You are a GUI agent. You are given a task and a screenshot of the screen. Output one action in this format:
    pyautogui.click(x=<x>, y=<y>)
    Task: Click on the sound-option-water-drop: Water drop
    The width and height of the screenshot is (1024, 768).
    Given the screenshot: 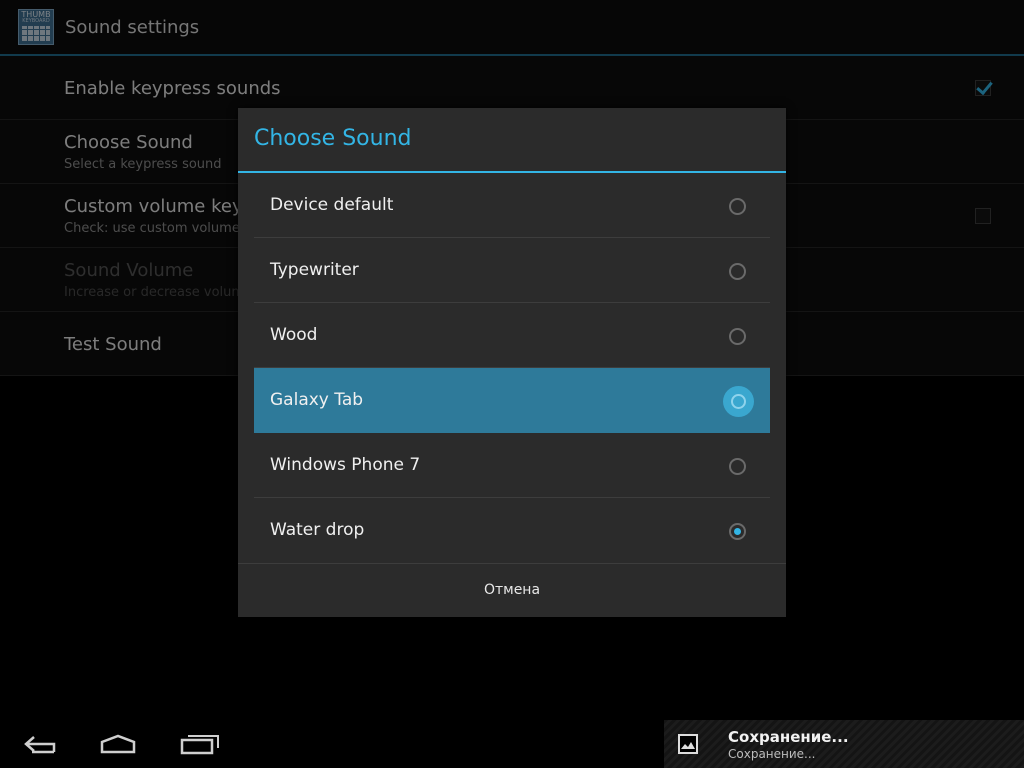 What is the action you would take?
    pyautogui.click(x=512, y=530)
    